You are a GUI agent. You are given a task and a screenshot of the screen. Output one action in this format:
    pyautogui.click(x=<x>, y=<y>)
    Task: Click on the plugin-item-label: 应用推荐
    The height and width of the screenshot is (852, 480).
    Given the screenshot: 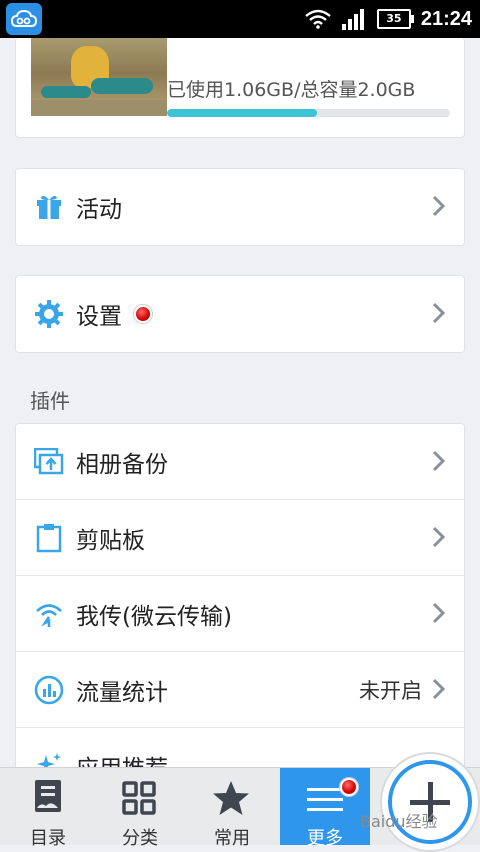 What is the action you would take?
    pyautogui.click(x=122, y=758)
    